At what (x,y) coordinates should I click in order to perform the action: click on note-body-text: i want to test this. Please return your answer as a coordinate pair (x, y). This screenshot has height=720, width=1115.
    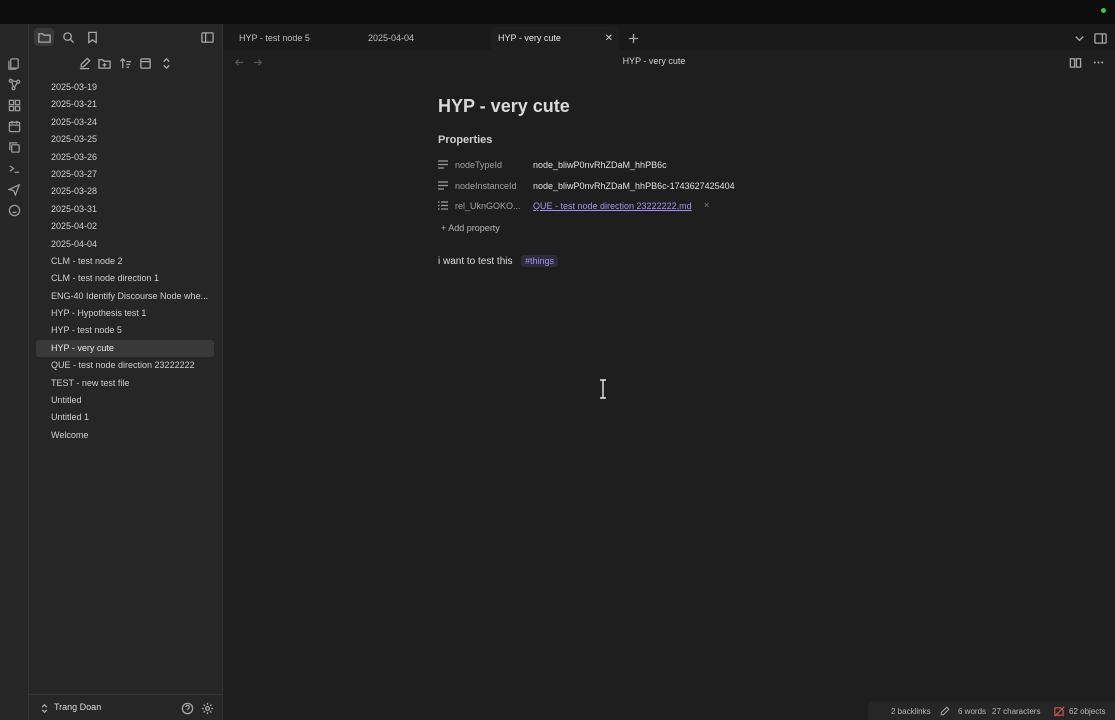
    Looking at the image, I should click on (475, 261).